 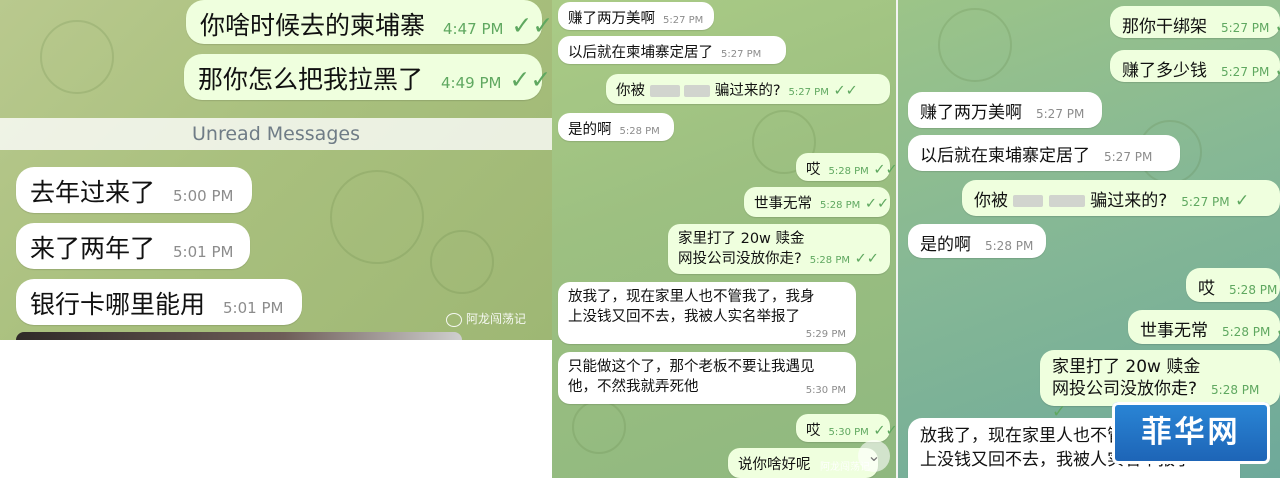 I want to click on message-bubble: 你被 骗过来的? 5:27 PM ✓, so click(x=1121, y=198).